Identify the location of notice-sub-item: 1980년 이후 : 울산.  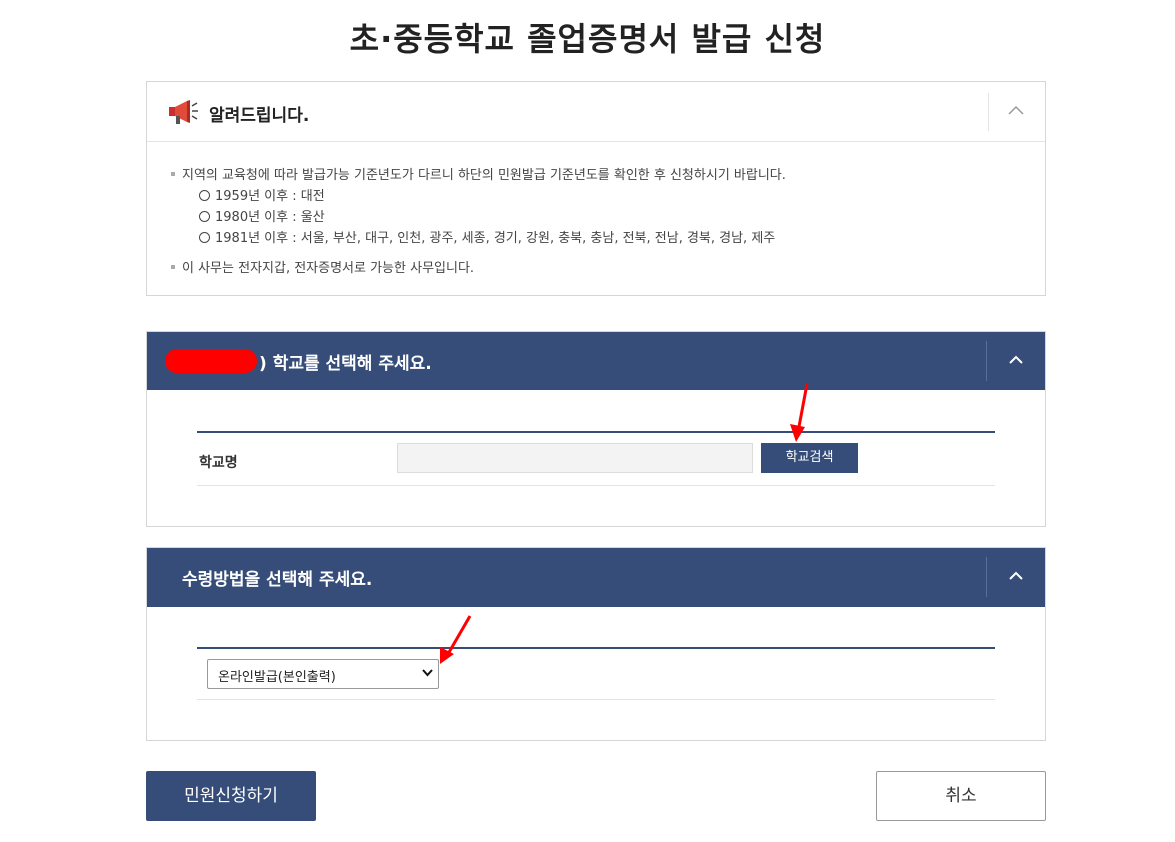
(262, 215).